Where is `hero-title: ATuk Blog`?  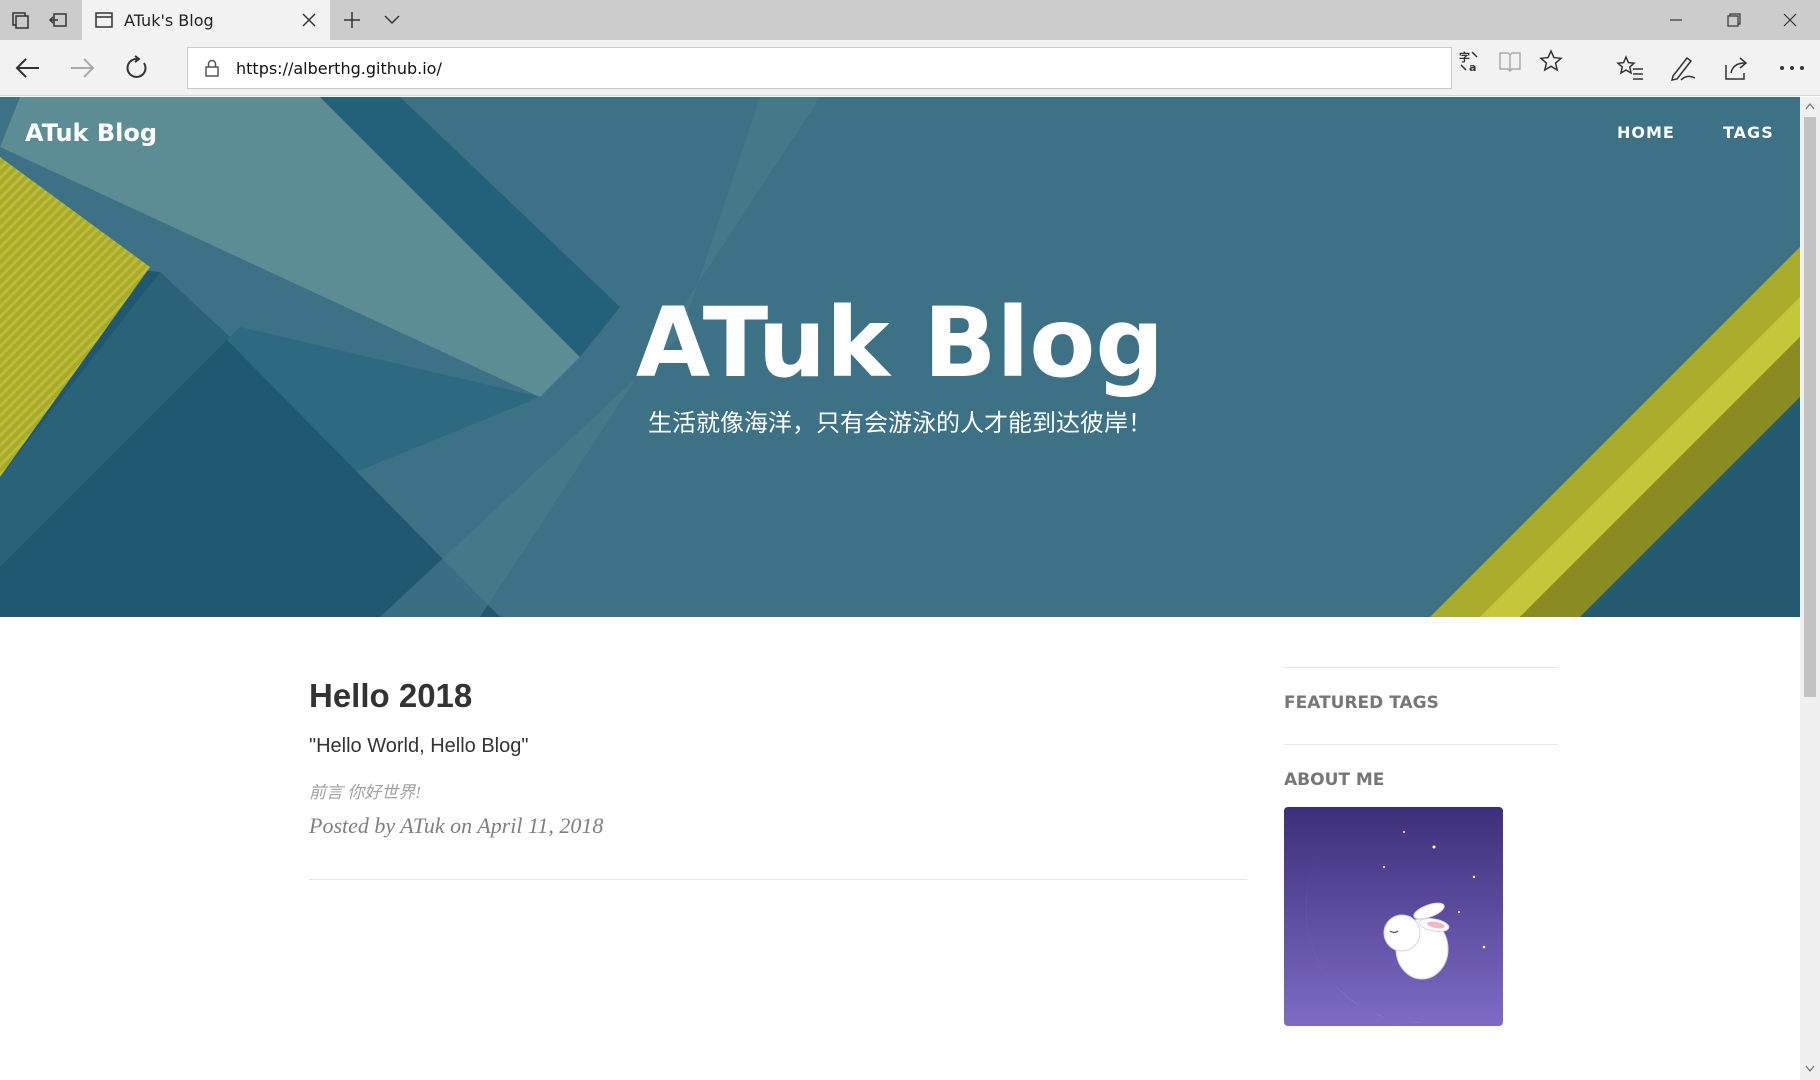 hero-title: ATuk Blog is located at coordinates (900, 343).